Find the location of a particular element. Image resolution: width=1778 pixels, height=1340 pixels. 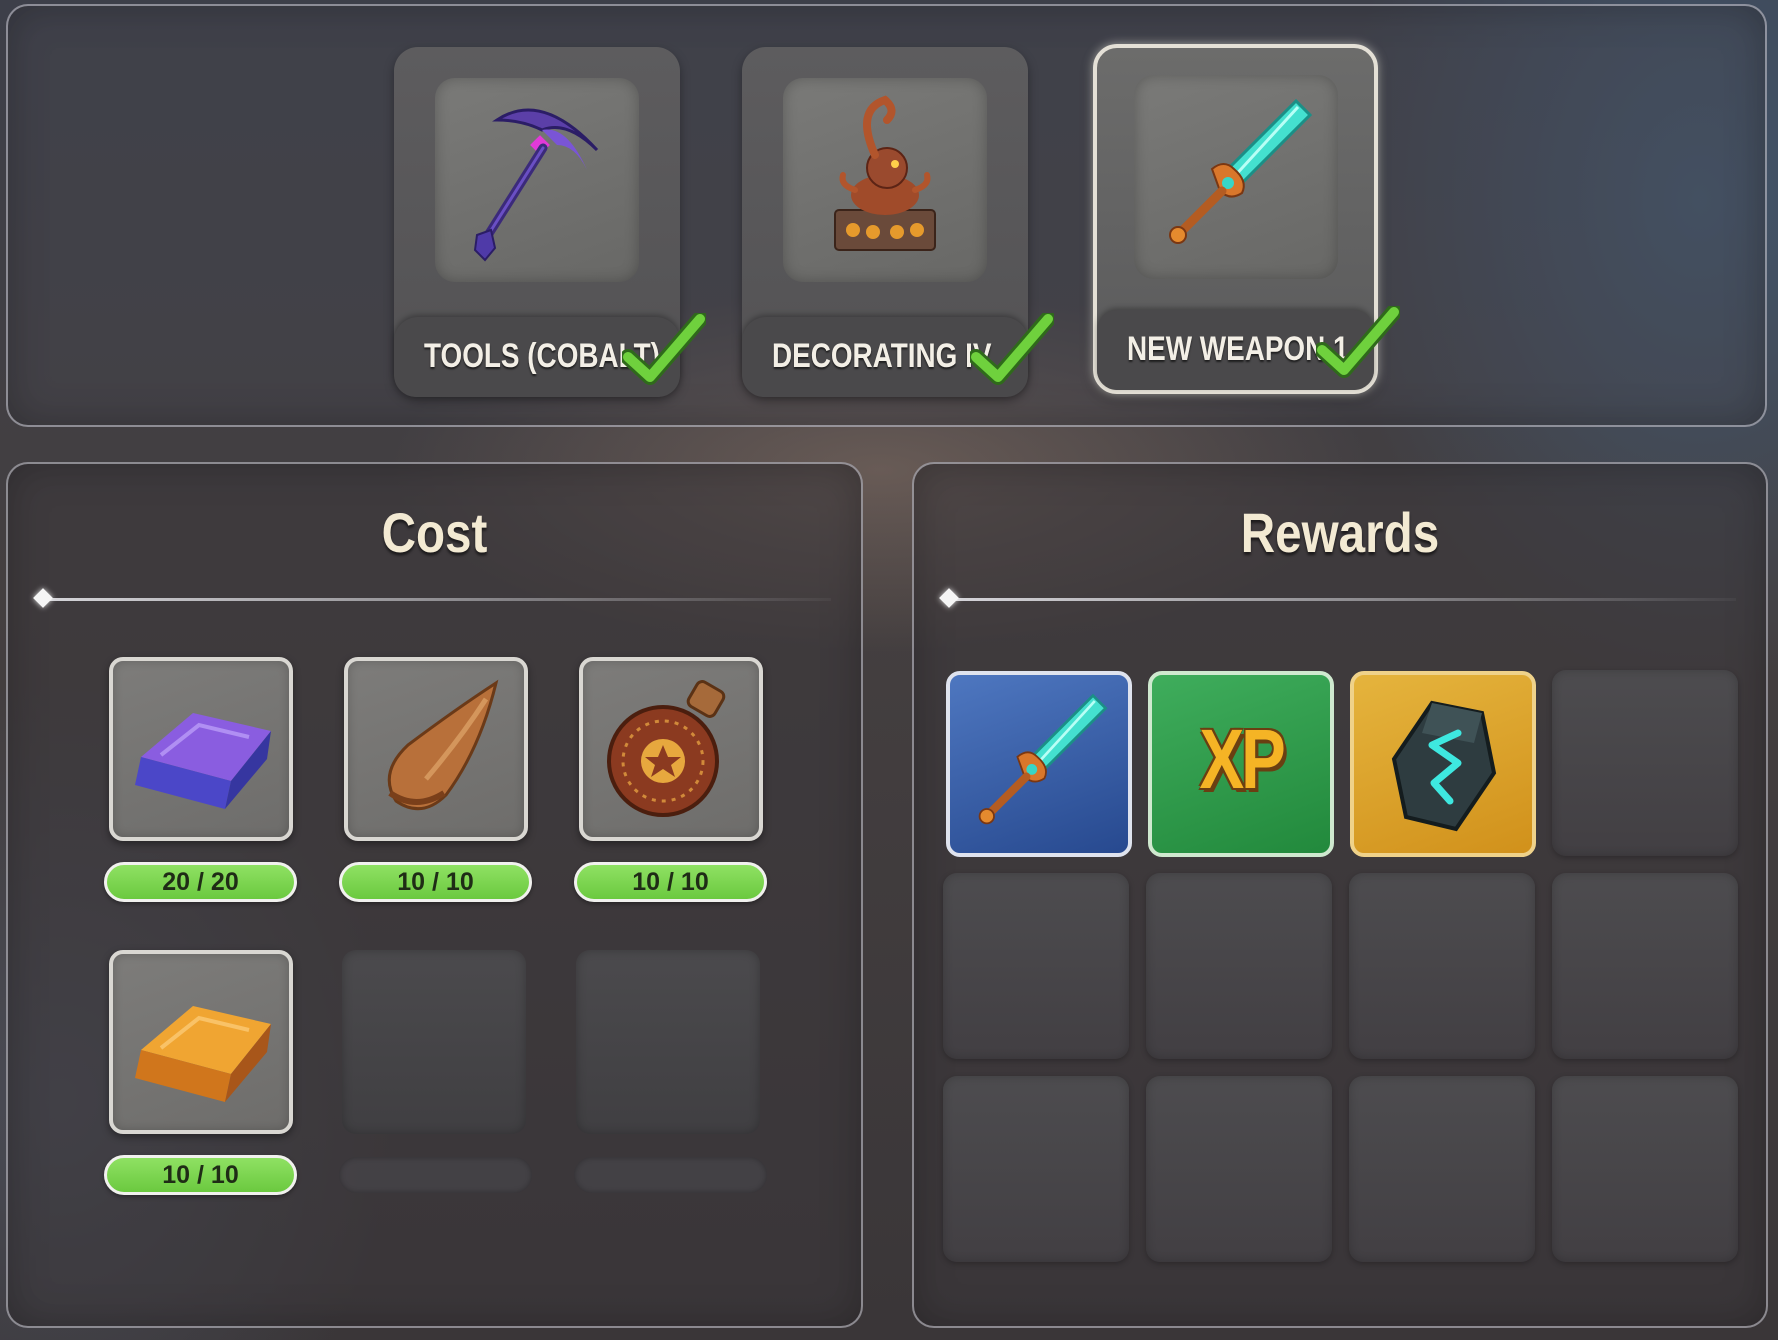

pickaxe-icon is located at coordinates (536, 185).